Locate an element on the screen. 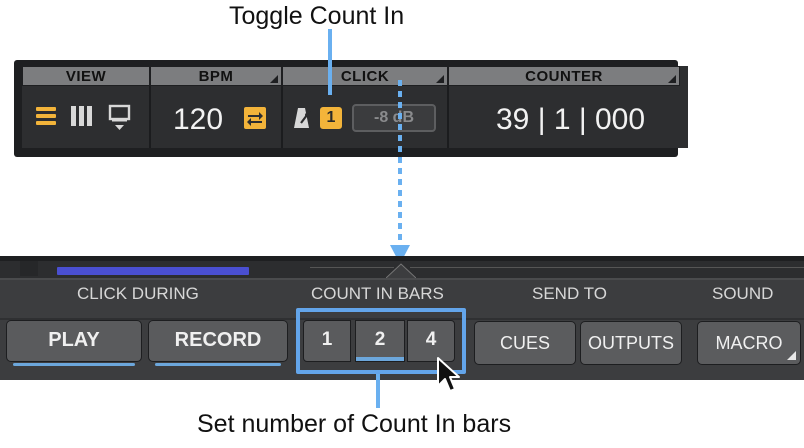 Image resolution: width=804 pixels, height=448 pixels. hamburger-view-icon is located at coordinates (46, 116).